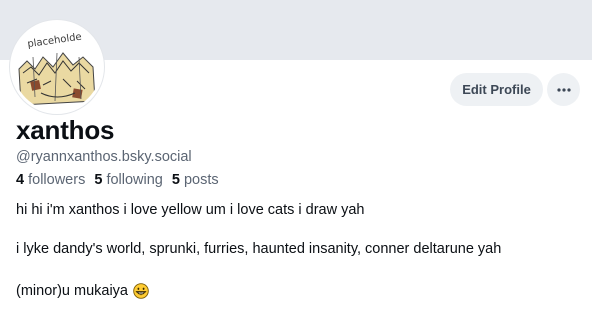  What do you see at coordinates (496, 89) in the screenshot?
I see `edit-profile-button: Edit Profile` at bounding box center [496, 89].